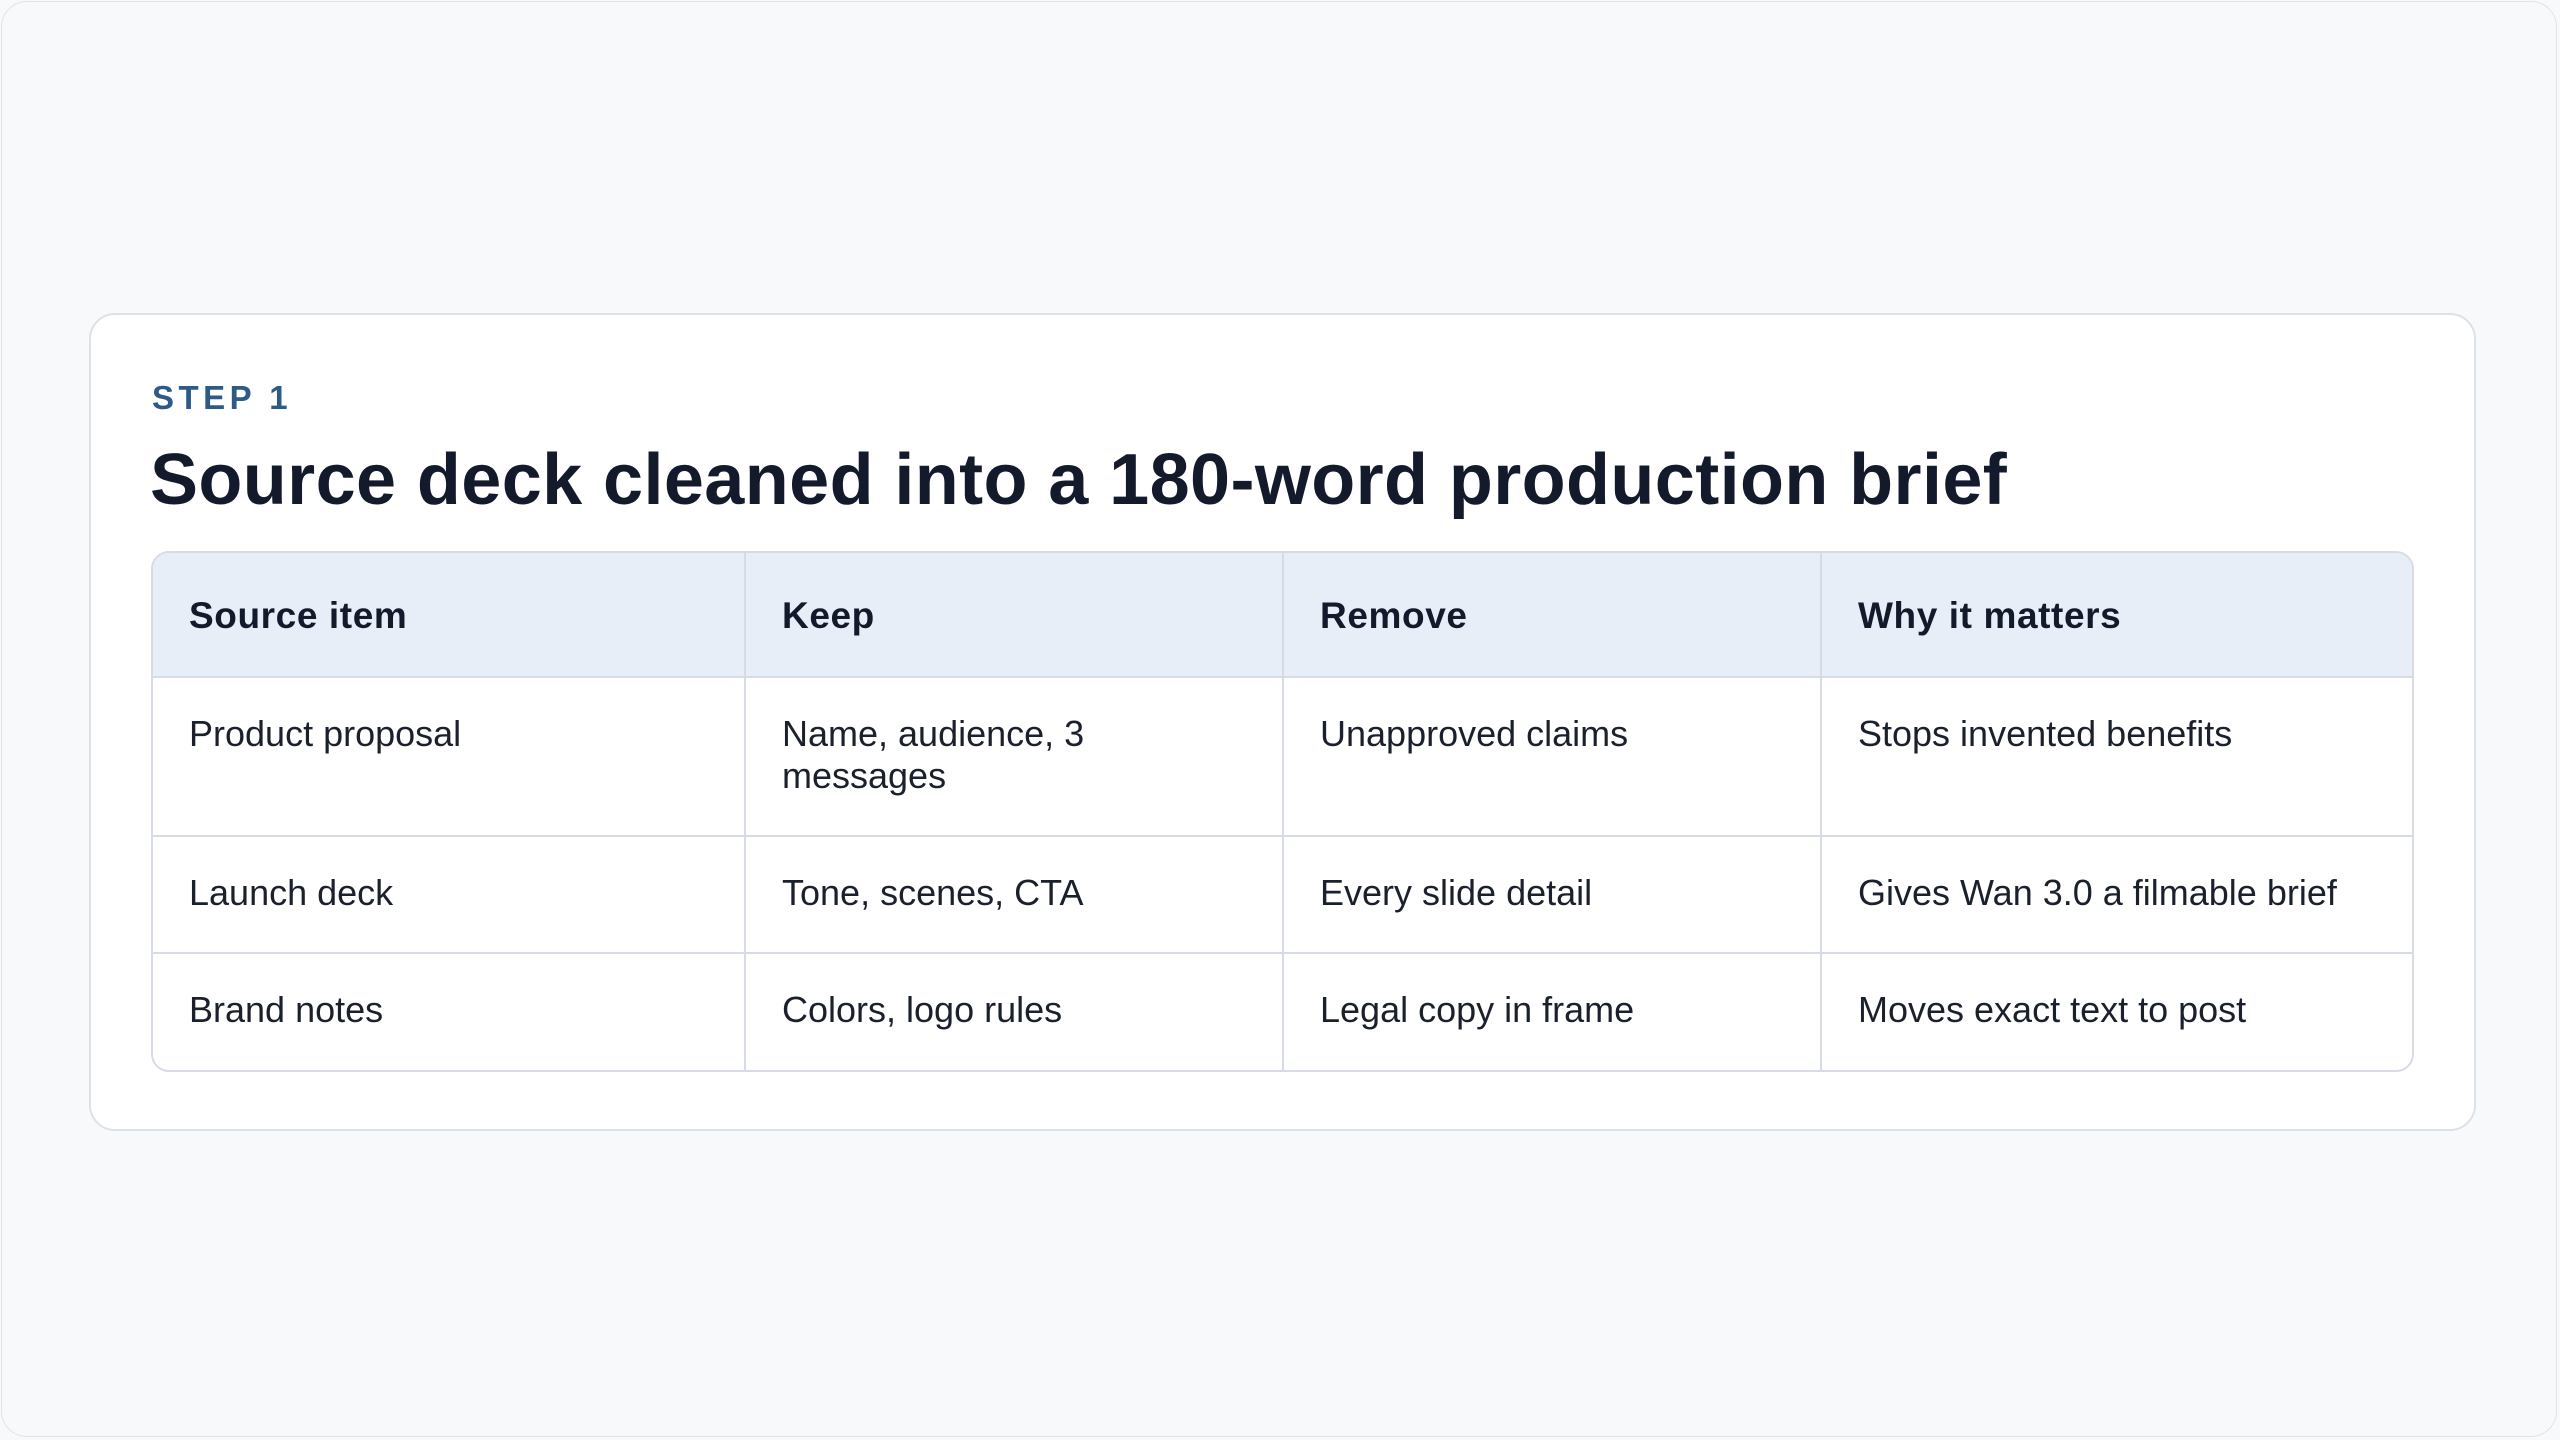 Image resolution: width=2560 pixels, height=1440 pixels. Describe the element at coordinates (1551, 1010) in the screenshot. I see `cell-remove: Legal copy in frame` at that location.